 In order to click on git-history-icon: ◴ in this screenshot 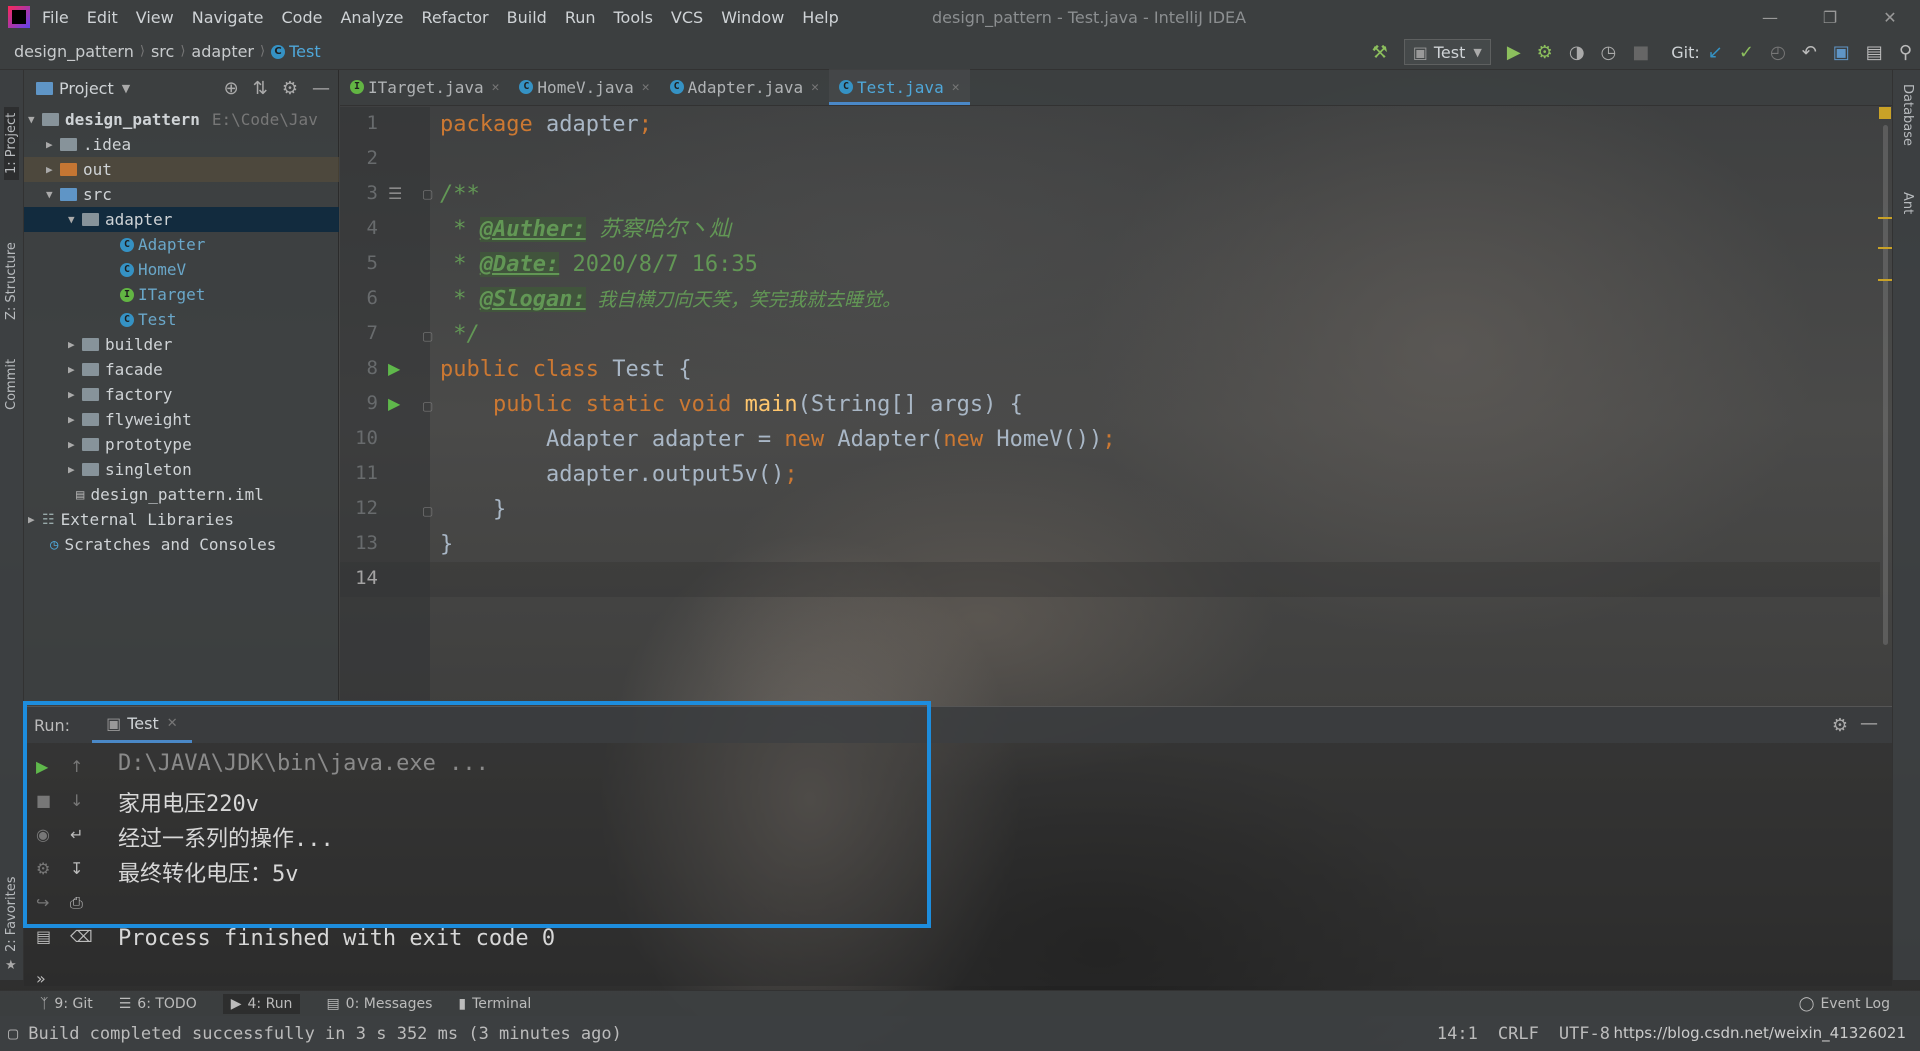, I will do `click(1778, 52)`.